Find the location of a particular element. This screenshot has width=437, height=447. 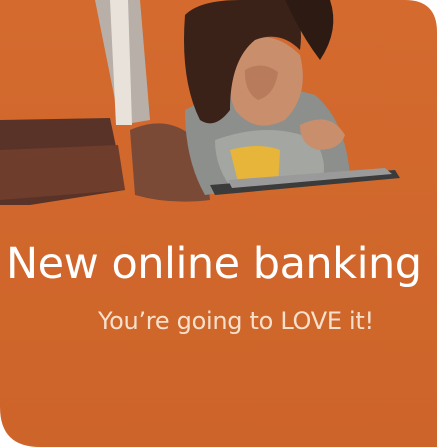

headline: New online banking is located at coordinates (214, 264).